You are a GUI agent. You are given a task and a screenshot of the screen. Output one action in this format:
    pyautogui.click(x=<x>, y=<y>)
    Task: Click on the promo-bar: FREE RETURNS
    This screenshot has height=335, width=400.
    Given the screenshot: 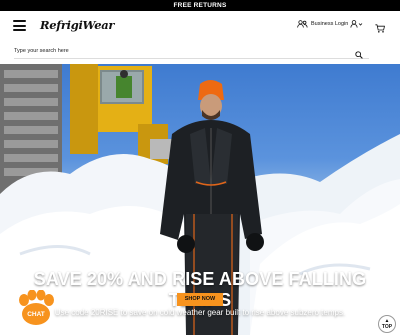 What is the action you would take?
    pyautogui.click(x=200, y=5)
    